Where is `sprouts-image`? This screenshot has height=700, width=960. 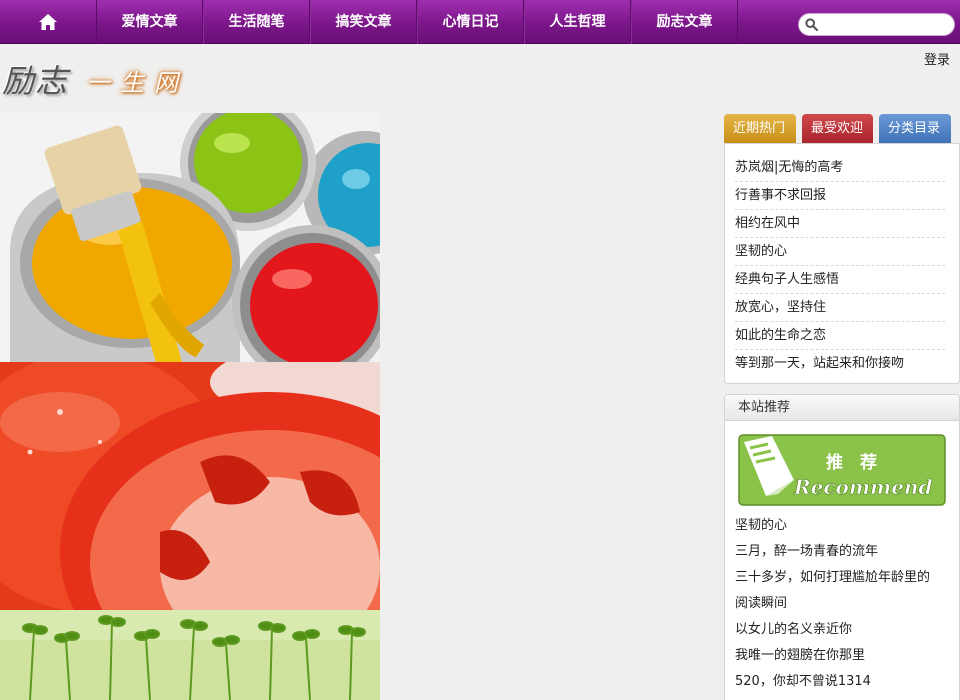 sprouts-image is located at coordinates (190, 655).